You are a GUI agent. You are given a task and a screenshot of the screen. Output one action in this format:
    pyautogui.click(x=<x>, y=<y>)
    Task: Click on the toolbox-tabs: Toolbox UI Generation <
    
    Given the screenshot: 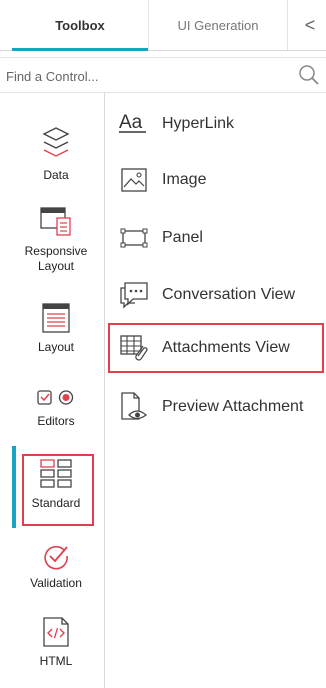 What is the action you would take?
    pyautogui.click(x=163, y=25)
    